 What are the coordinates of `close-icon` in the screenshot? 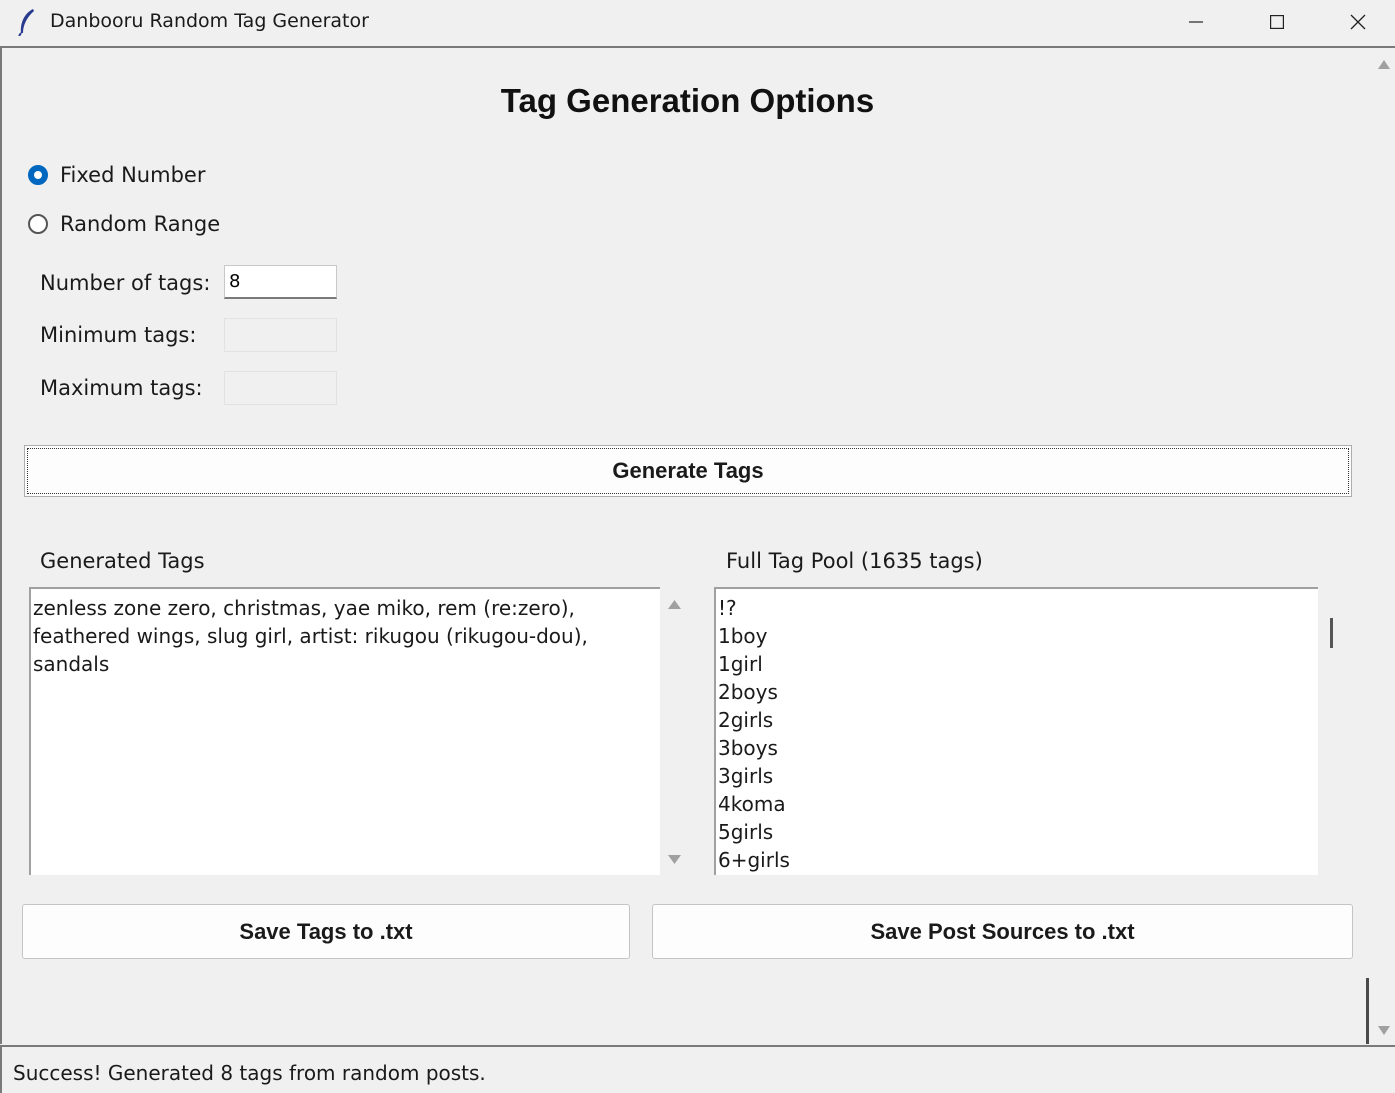 It's located at (1358, 22).